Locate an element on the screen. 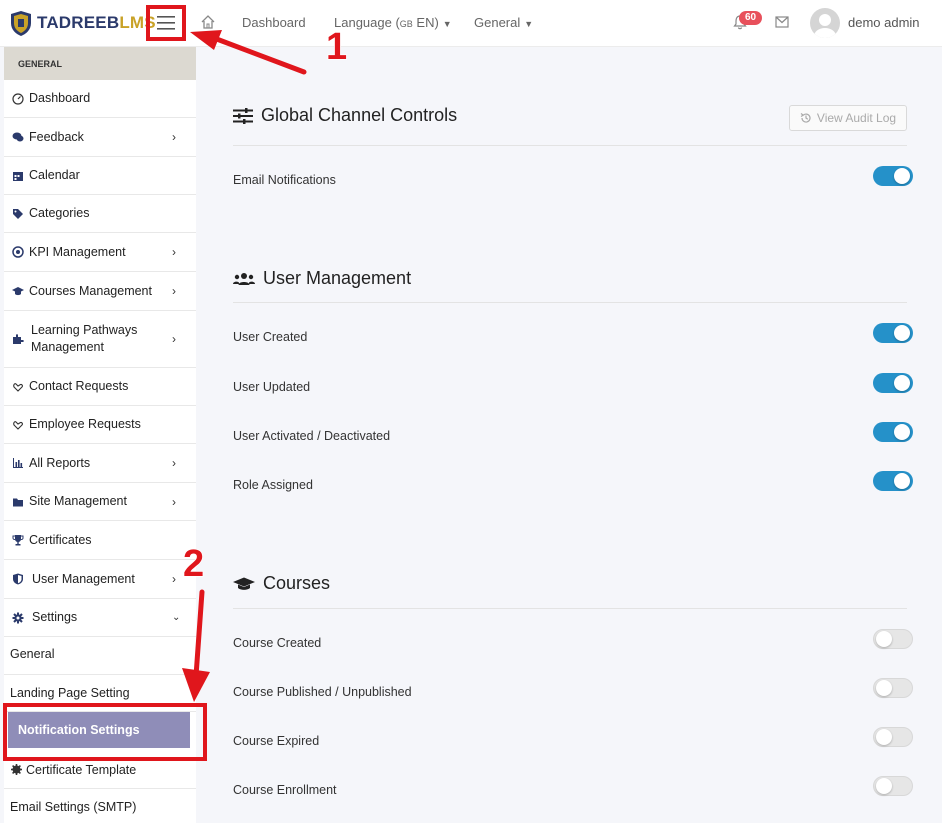 The height and width of the screenshot is (823, 942). sidebar-item-learning-pathways: Learning Pathways Management › is located at coordinates (100, 339).